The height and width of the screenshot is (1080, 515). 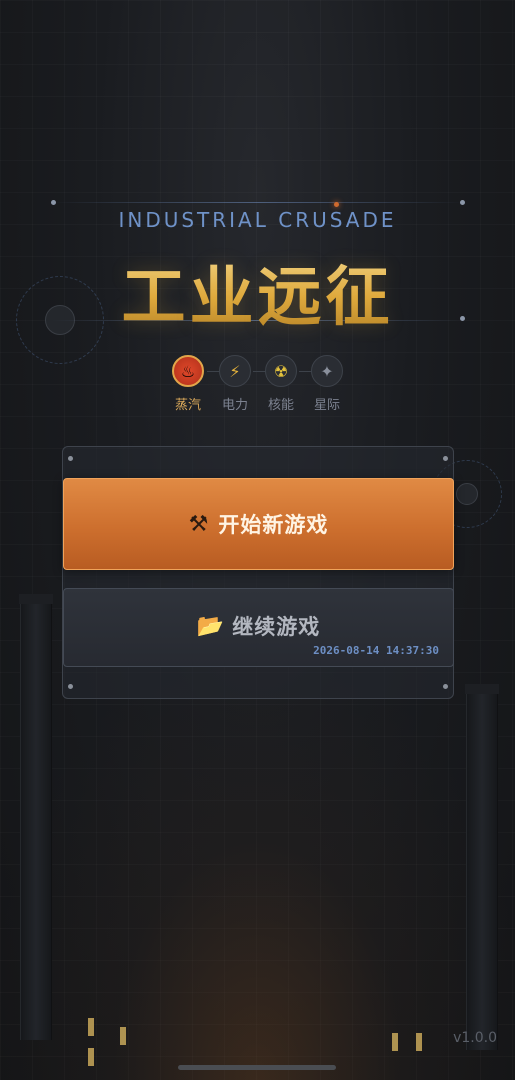 What do you see at coordinates (280, 405) in the screenshot?
I see `era-label: 核能` at bounding box center [280, 405].